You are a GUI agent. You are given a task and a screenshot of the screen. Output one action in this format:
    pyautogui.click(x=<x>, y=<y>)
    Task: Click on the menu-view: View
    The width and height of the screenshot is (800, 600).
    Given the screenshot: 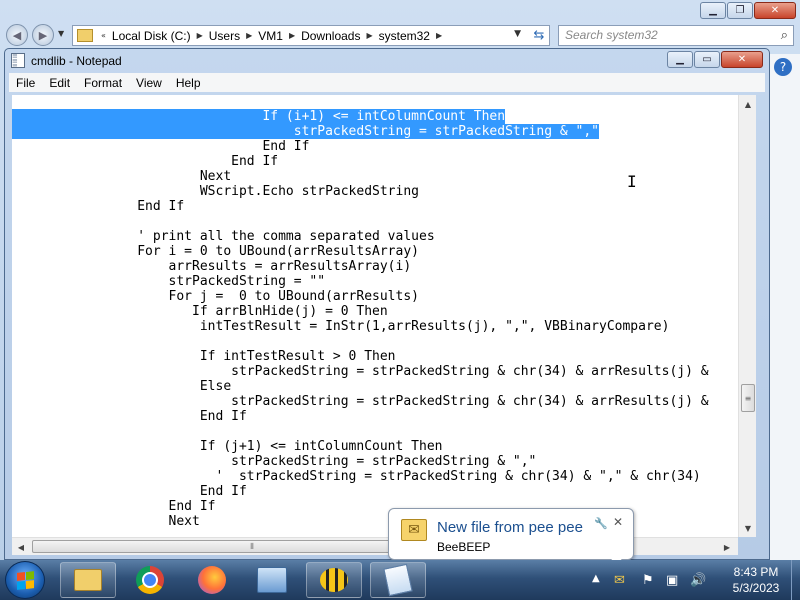 What is the action you would take?
    pyautogui.click(x=149, y=83)
    